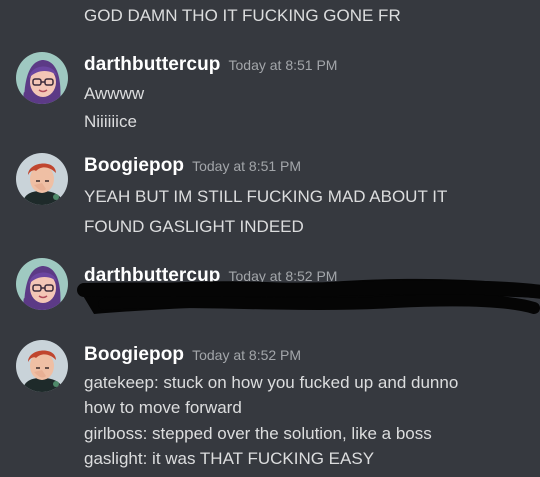  What do you see at coordinates (163, 407) in the screenshot?
I see `message-text: how to move forward` at bounding box center [163, 407].